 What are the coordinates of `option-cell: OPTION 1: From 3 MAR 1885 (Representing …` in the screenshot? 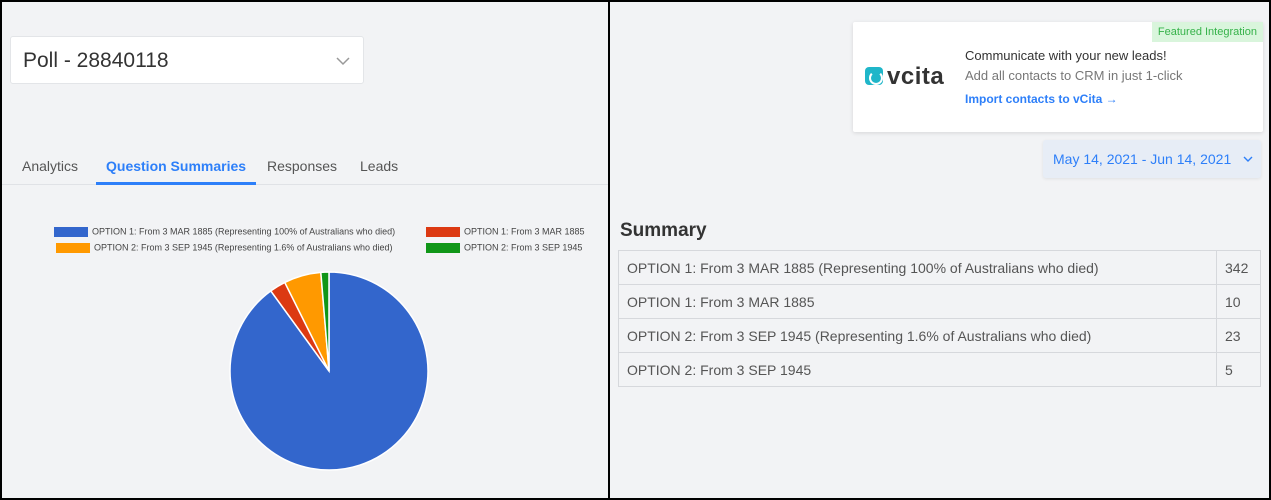 It's located at (917, 267).